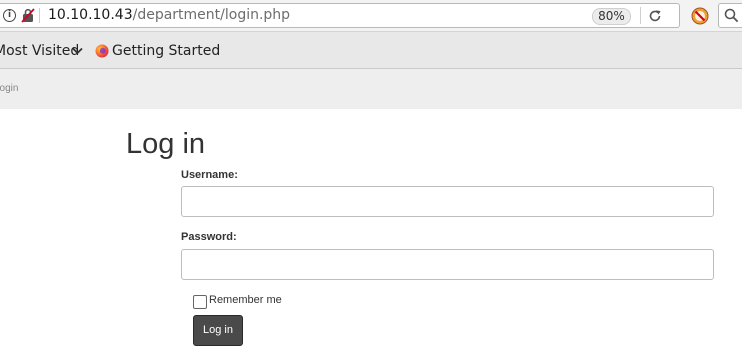 This screenshot has height=357, width=742. Describe the element at coordinates (39, 15) in the screenshot. I see `url-separator` at that location.